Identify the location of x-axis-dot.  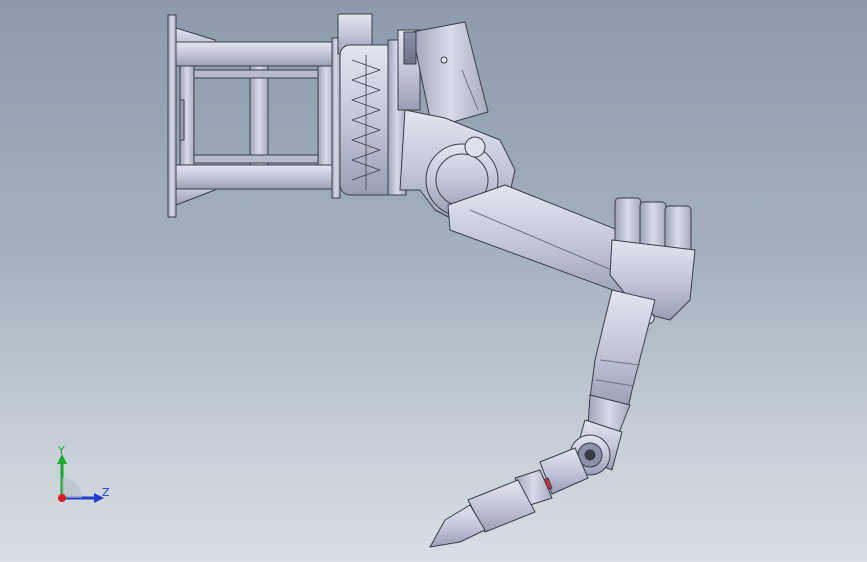
(62, 498).